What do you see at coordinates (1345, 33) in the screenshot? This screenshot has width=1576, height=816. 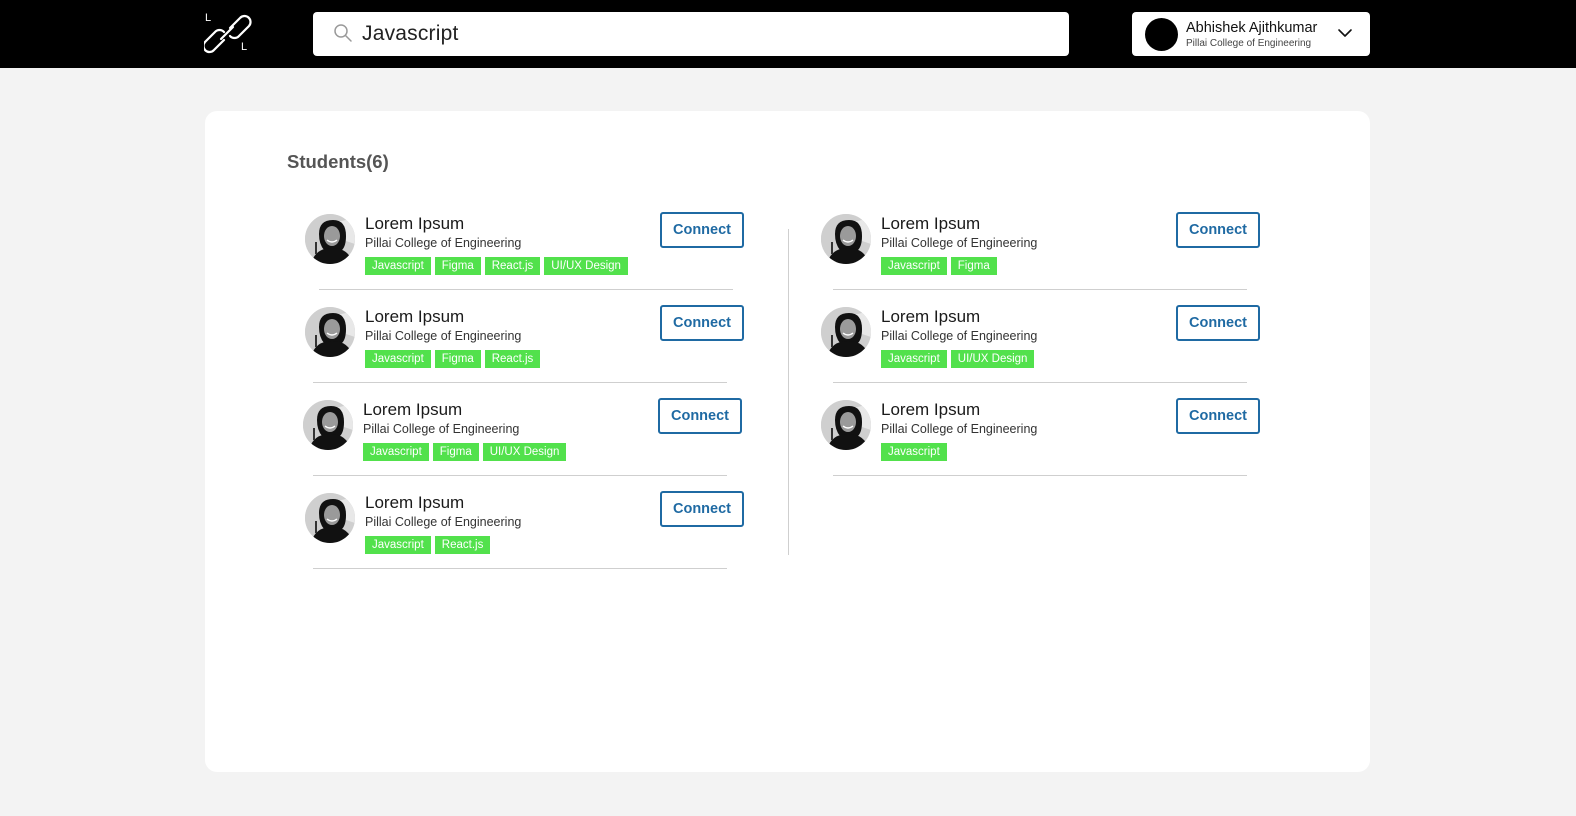 I see `chevron-down-icon` at bounding box center [1345, 33].